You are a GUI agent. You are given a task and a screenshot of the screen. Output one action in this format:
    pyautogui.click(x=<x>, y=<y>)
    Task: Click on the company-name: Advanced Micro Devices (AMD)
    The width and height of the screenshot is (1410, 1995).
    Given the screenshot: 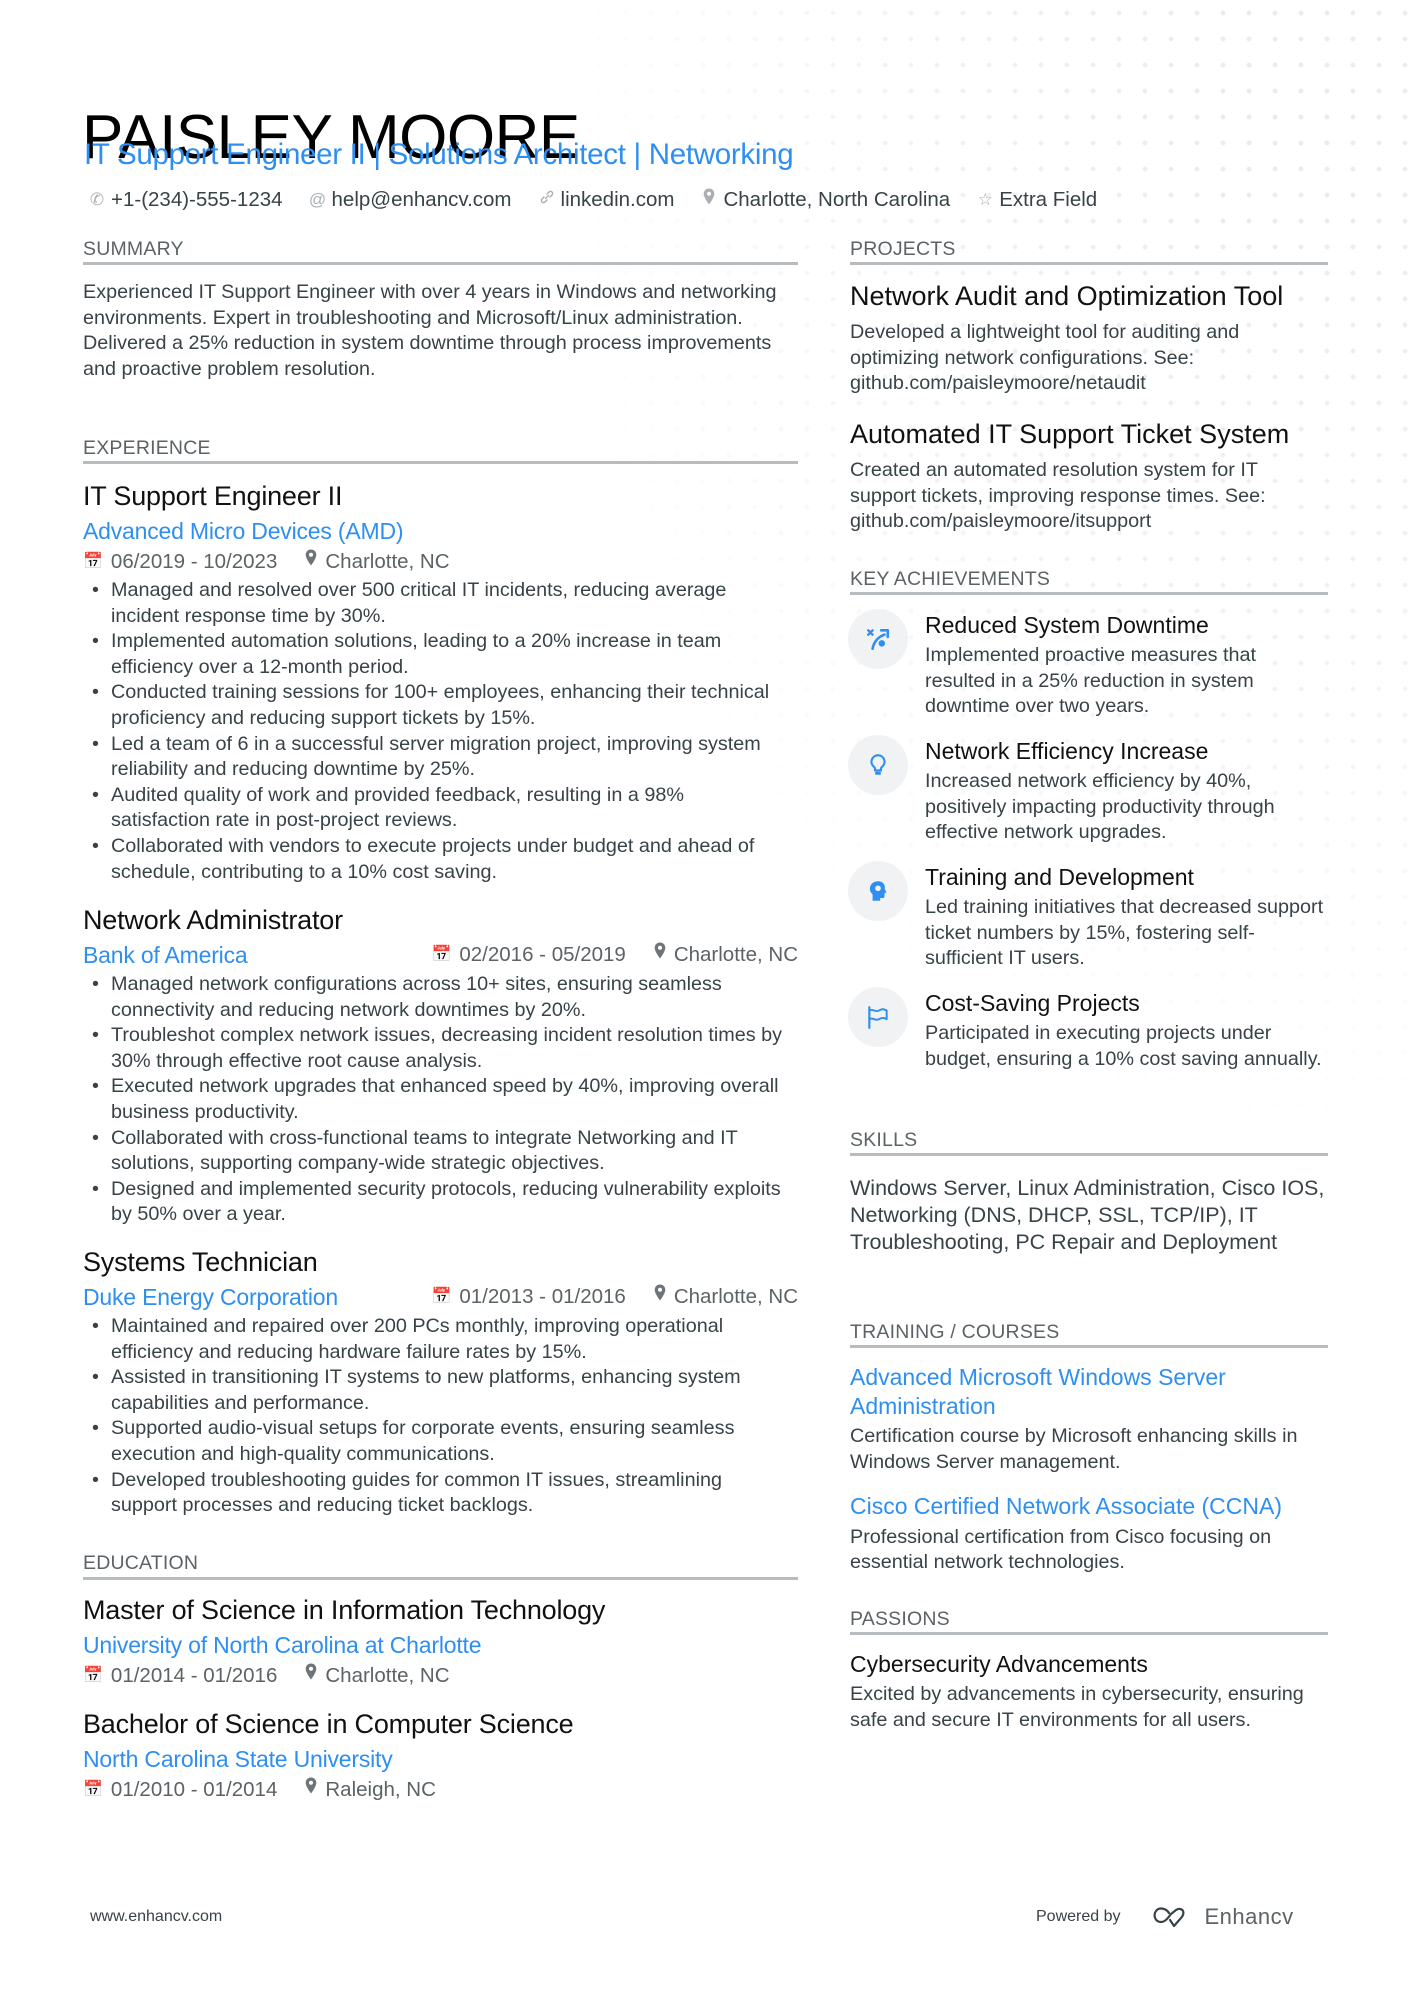 What is the action you would take?
    pyautogui.click(x=440, y=531)
    